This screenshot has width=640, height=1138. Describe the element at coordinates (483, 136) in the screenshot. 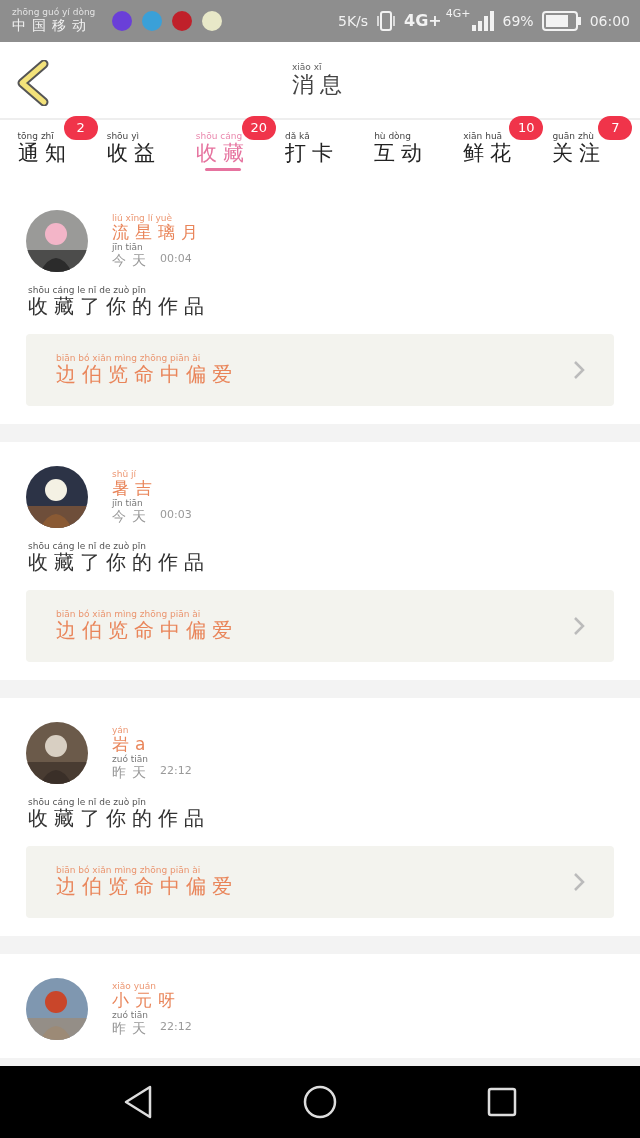

I see `pinyin-text: xiān huā` at that location.